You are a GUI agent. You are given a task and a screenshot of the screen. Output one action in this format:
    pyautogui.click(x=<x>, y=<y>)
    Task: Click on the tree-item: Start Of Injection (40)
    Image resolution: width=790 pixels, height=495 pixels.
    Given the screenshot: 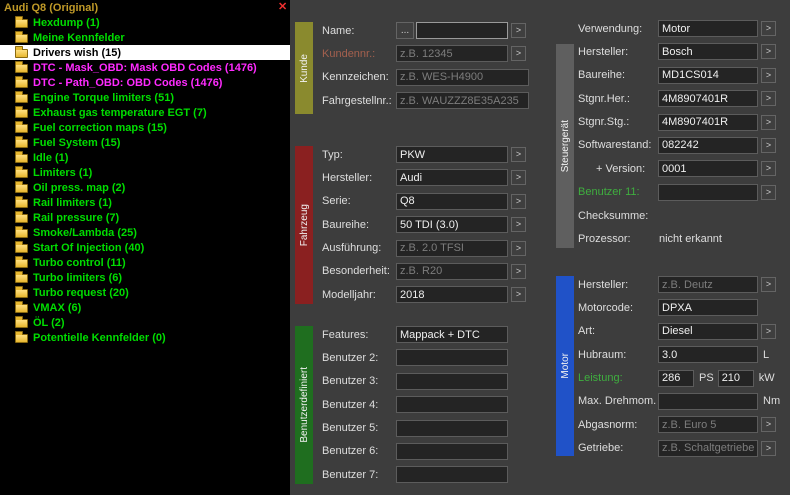 What is the action you would take?
    pyautogui.click(x=145, y=247)
    